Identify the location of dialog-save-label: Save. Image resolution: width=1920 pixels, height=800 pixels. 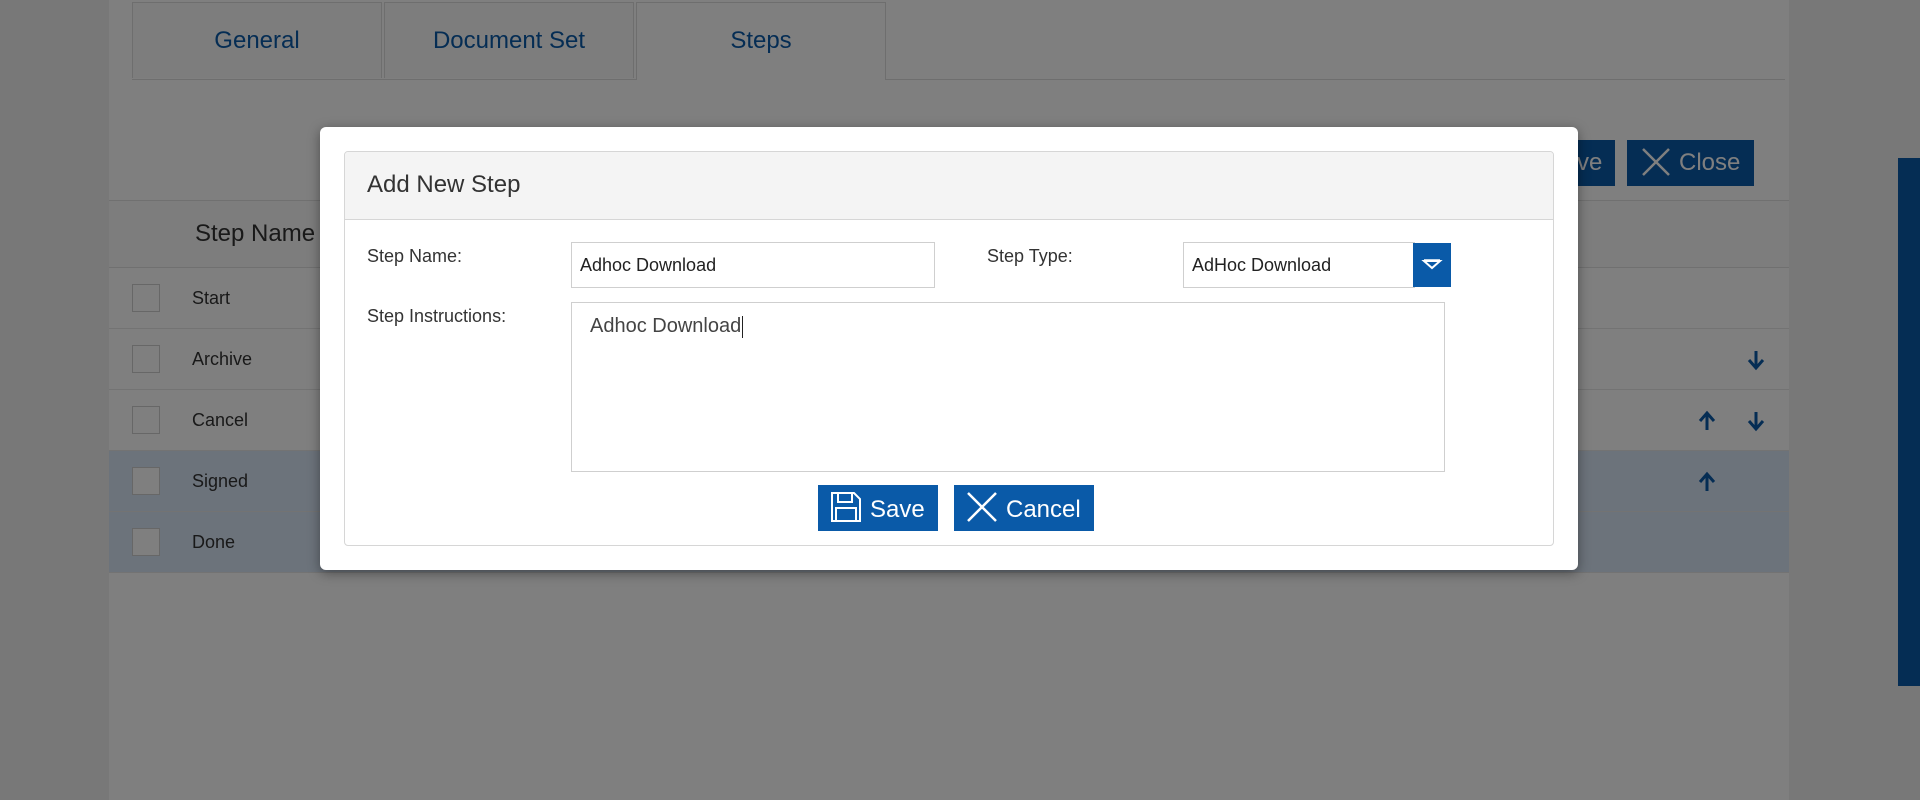
(897, 509).